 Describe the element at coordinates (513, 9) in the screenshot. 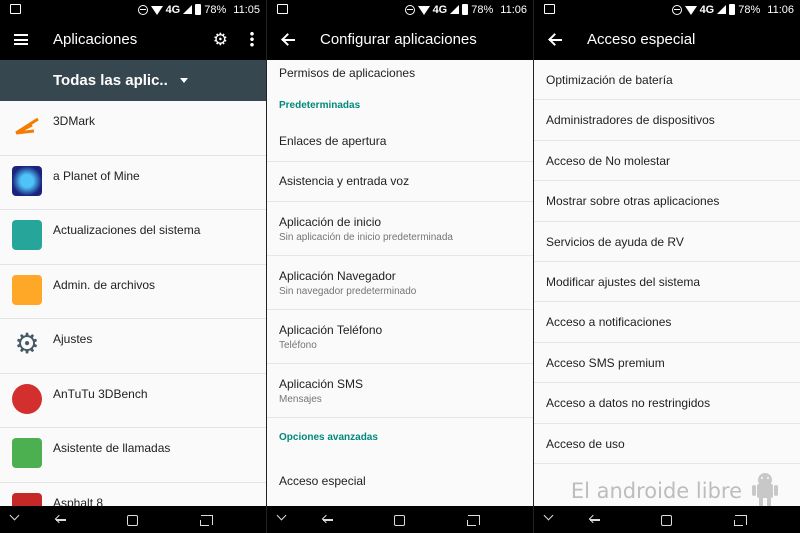

I see `clock: 11:06` at that location.